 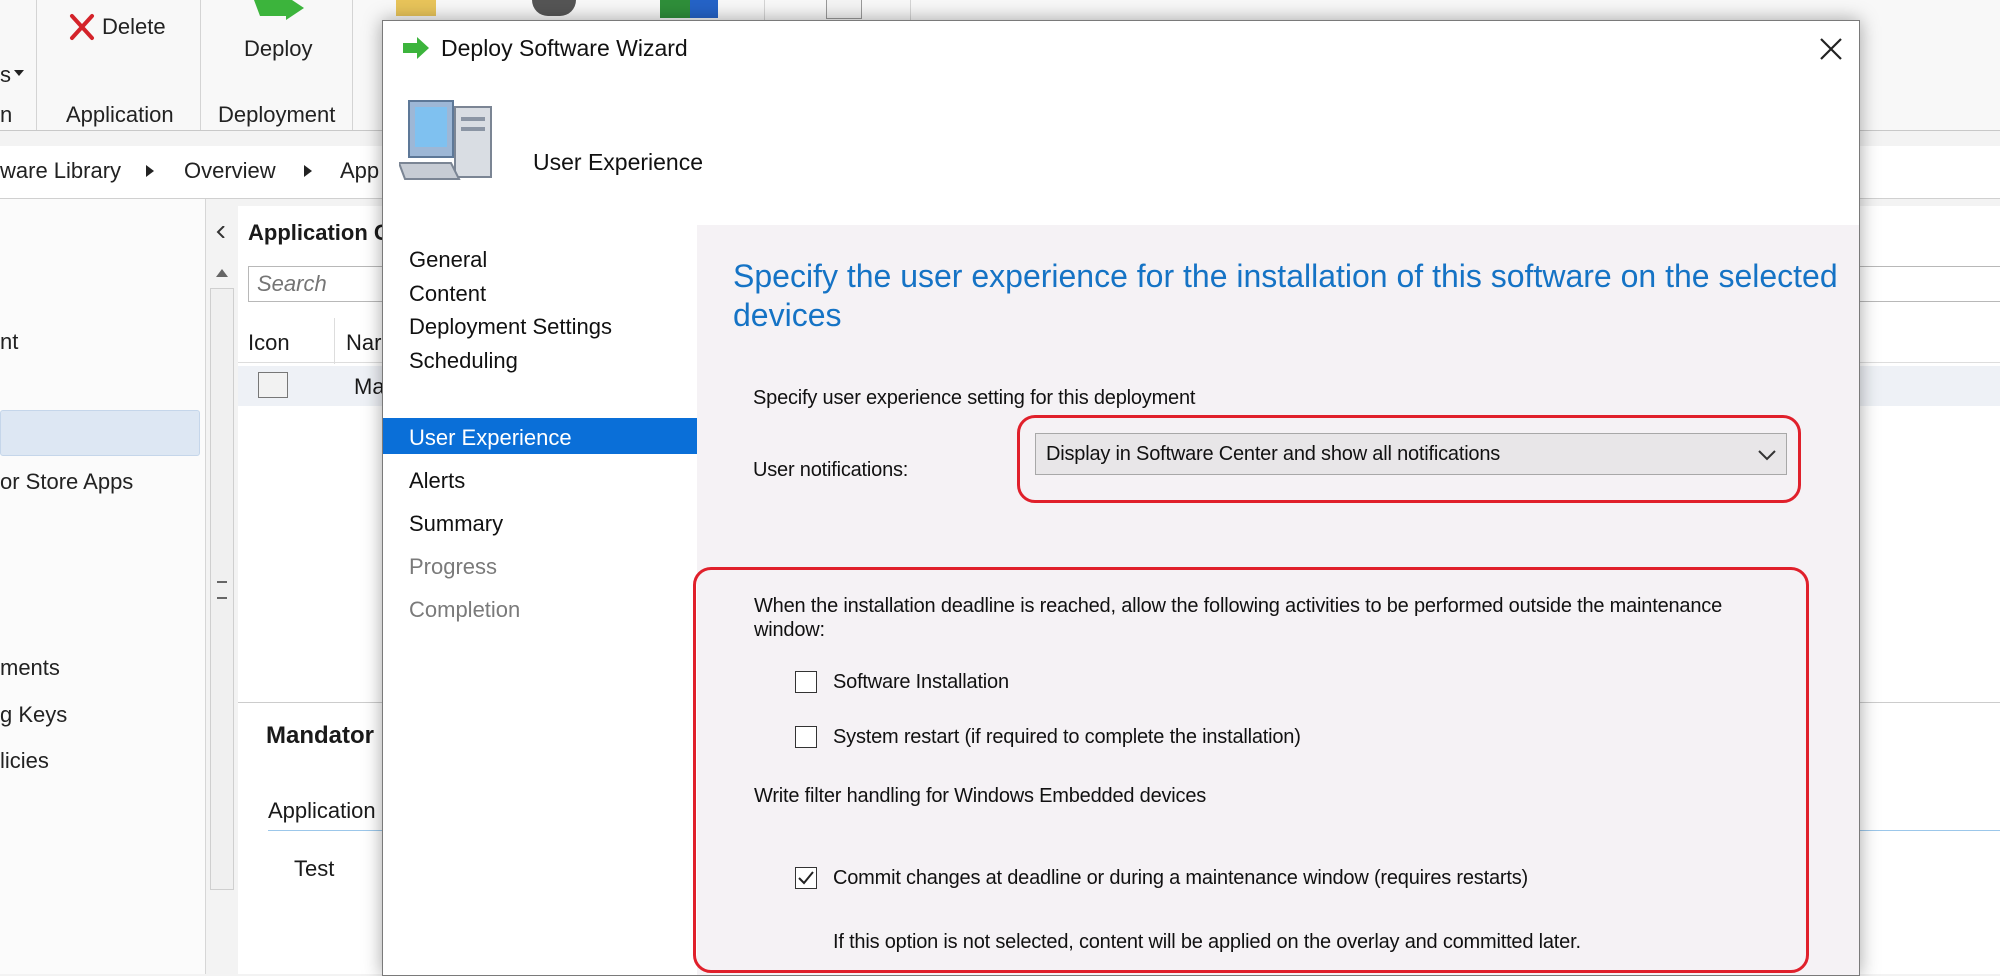 What do you see at coordinates (921, 682) in the screenshot?
I see `software-installation-label: Software Installation` at bounding box center [921, 682].